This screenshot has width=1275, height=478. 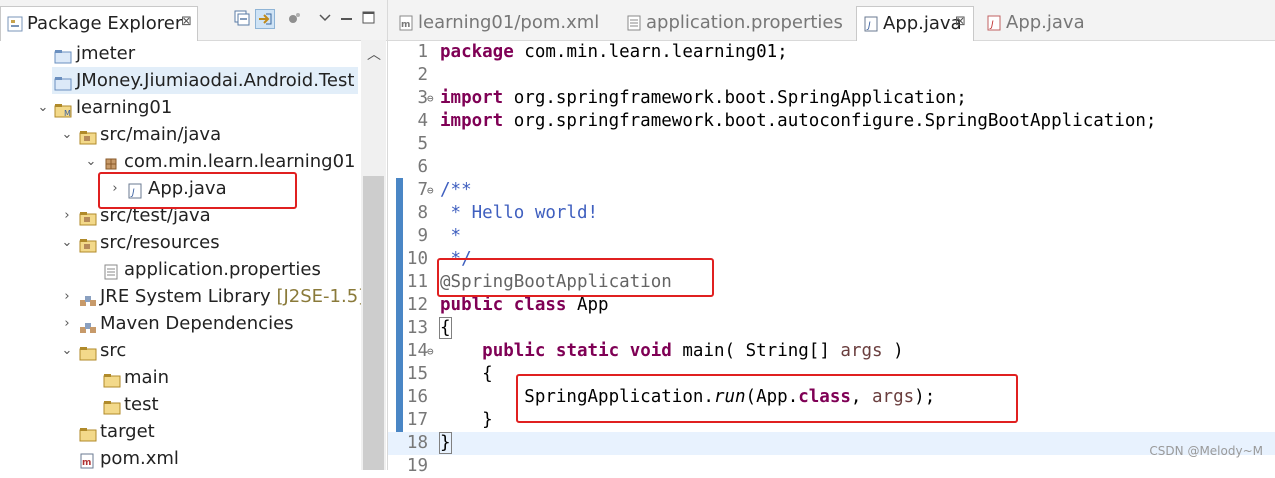 I want to click on code-token: App, so click(x=587, y=305).